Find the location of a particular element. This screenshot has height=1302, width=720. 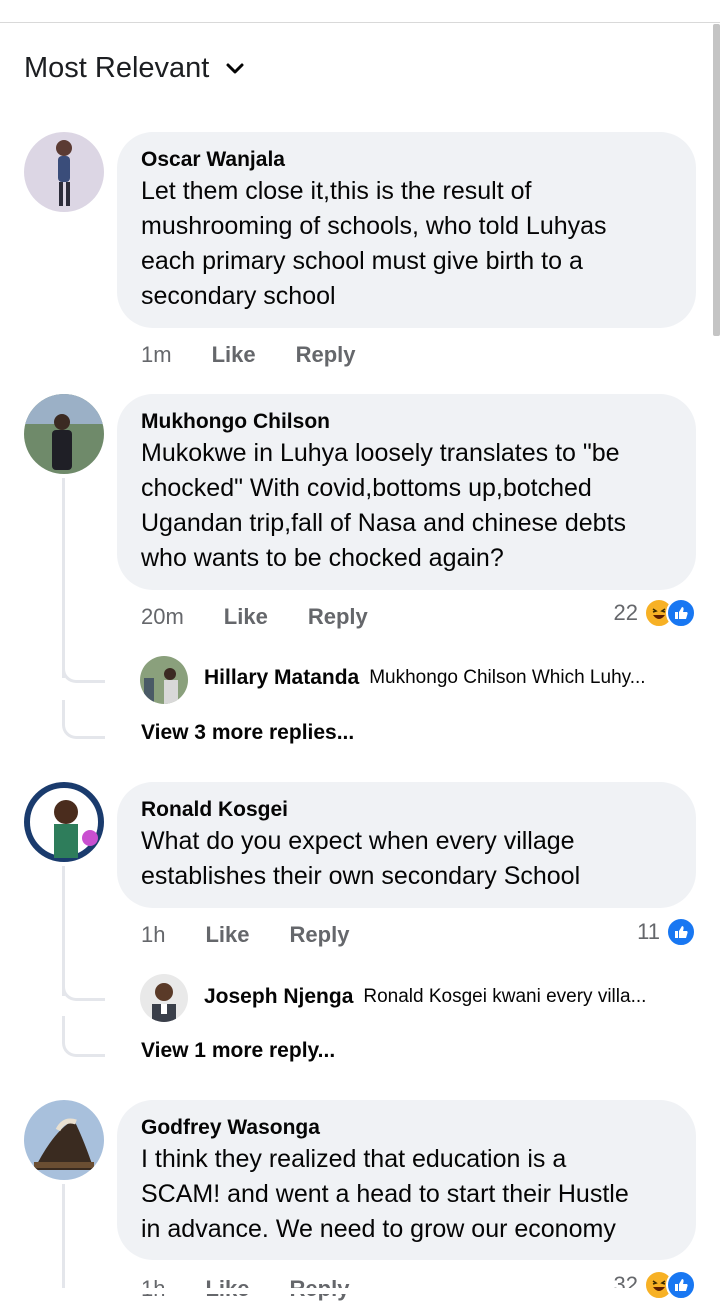

comment-time: 1m is located at coordinates (156, 355).